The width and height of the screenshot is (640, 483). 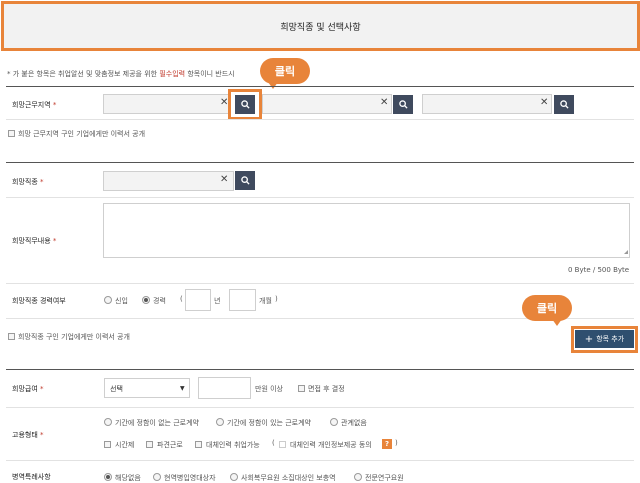 What do you see at coordinates (288, 478) in the screenshot?
I see `military-option-label: 사회복무요원 소집대상인 보충역` at bounding box center [288, 478].